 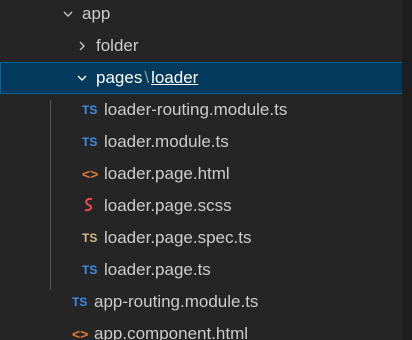 What do you see at coordinates (93, 206) in the screenshot?
I see `scss-icon` at bounding box center [93, 206].